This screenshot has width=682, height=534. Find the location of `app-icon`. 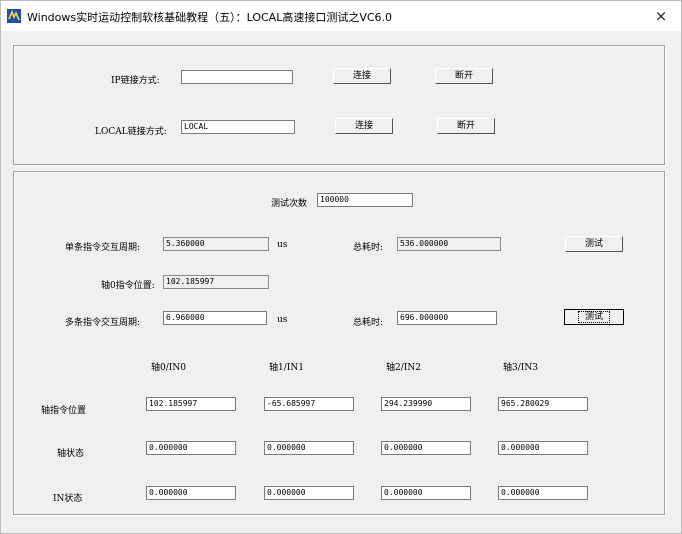

app-icon is located at coordinates (14, 16).